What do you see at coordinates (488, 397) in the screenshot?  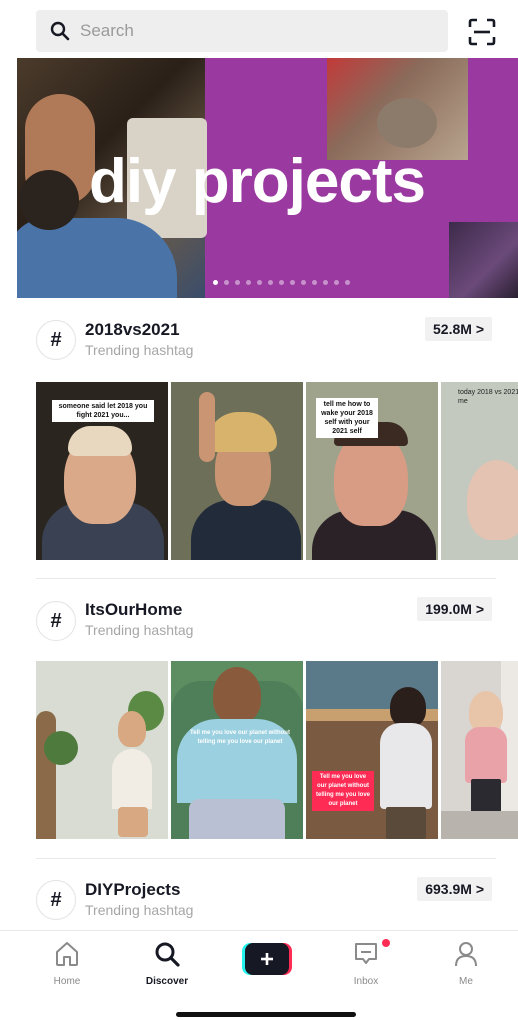 I see `video-caption: today 2018 vs 2021 me` at bounding box center [488, 397].